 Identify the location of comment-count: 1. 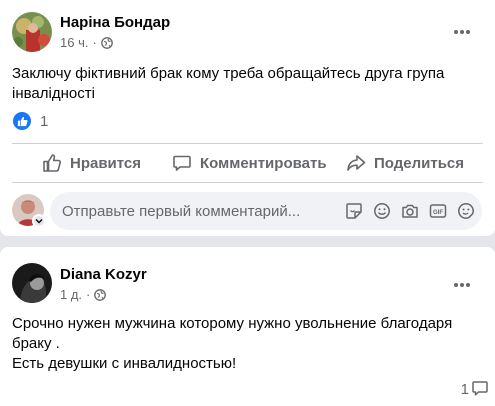
(465, 389).